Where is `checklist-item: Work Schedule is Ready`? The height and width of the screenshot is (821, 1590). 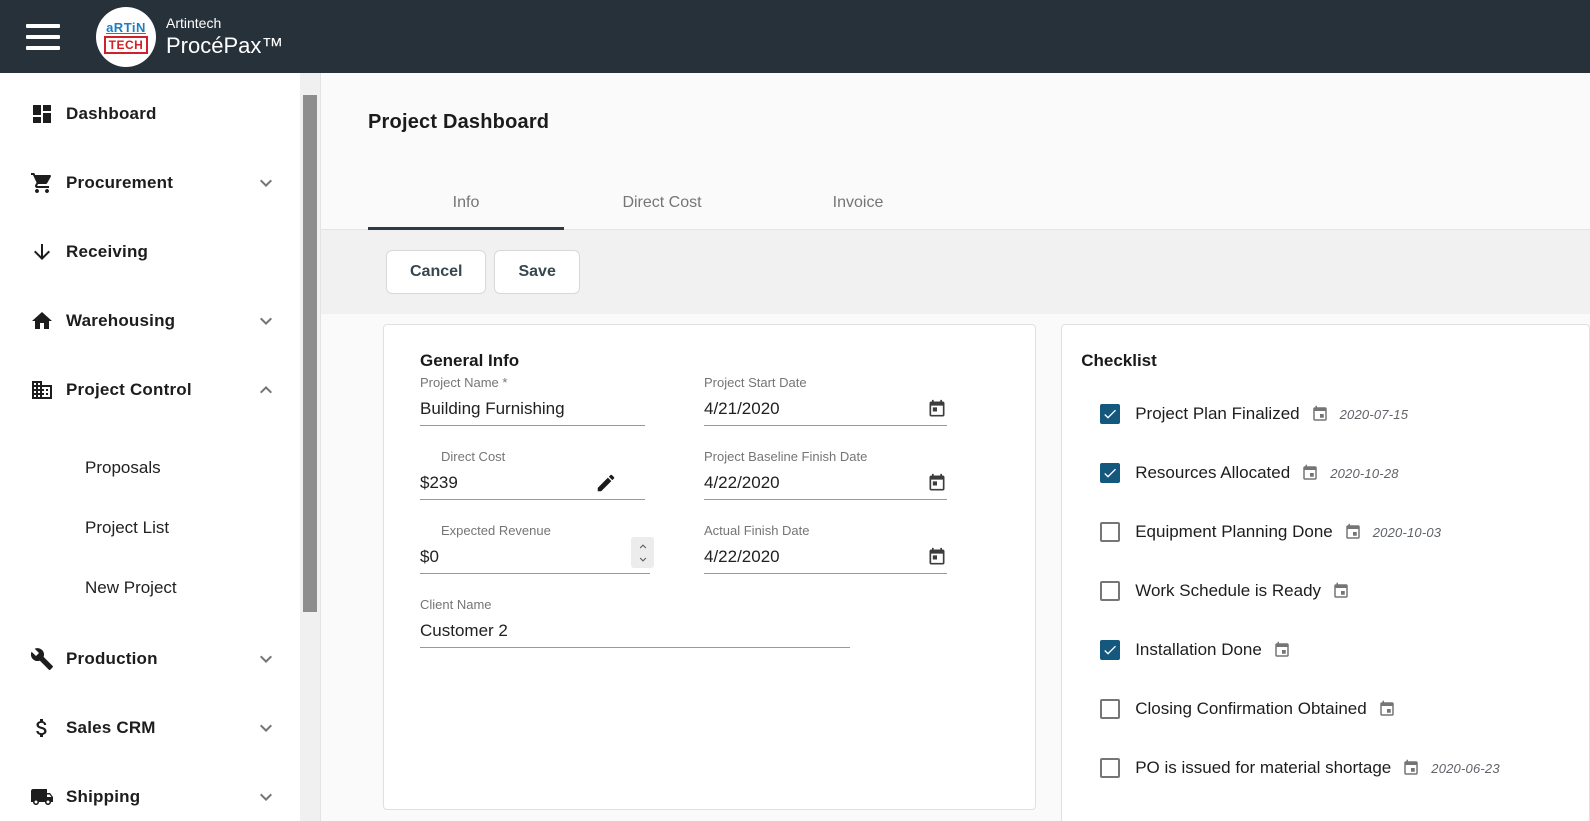
checklist-item: Work Schedule is Ready is located at coordinates (1344, 591).